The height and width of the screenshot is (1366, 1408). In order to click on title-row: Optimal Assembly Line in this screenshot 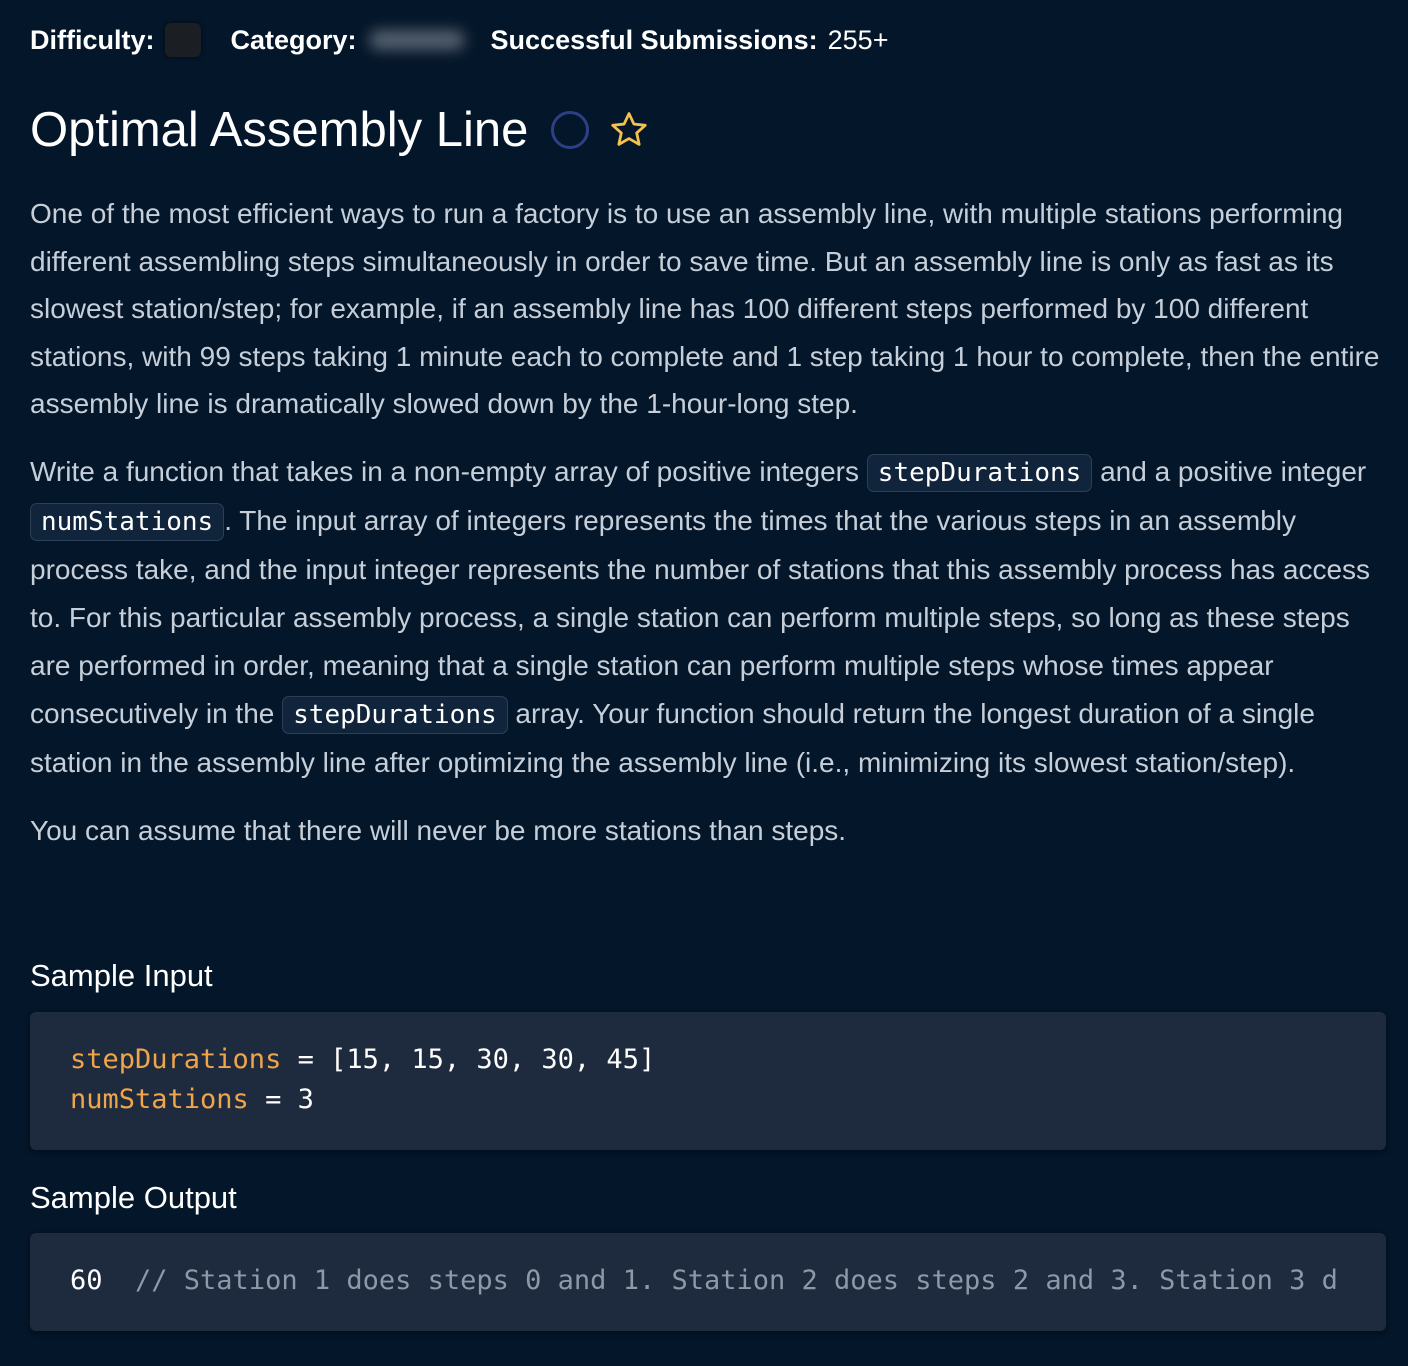, I will do `click(340, 130)`.